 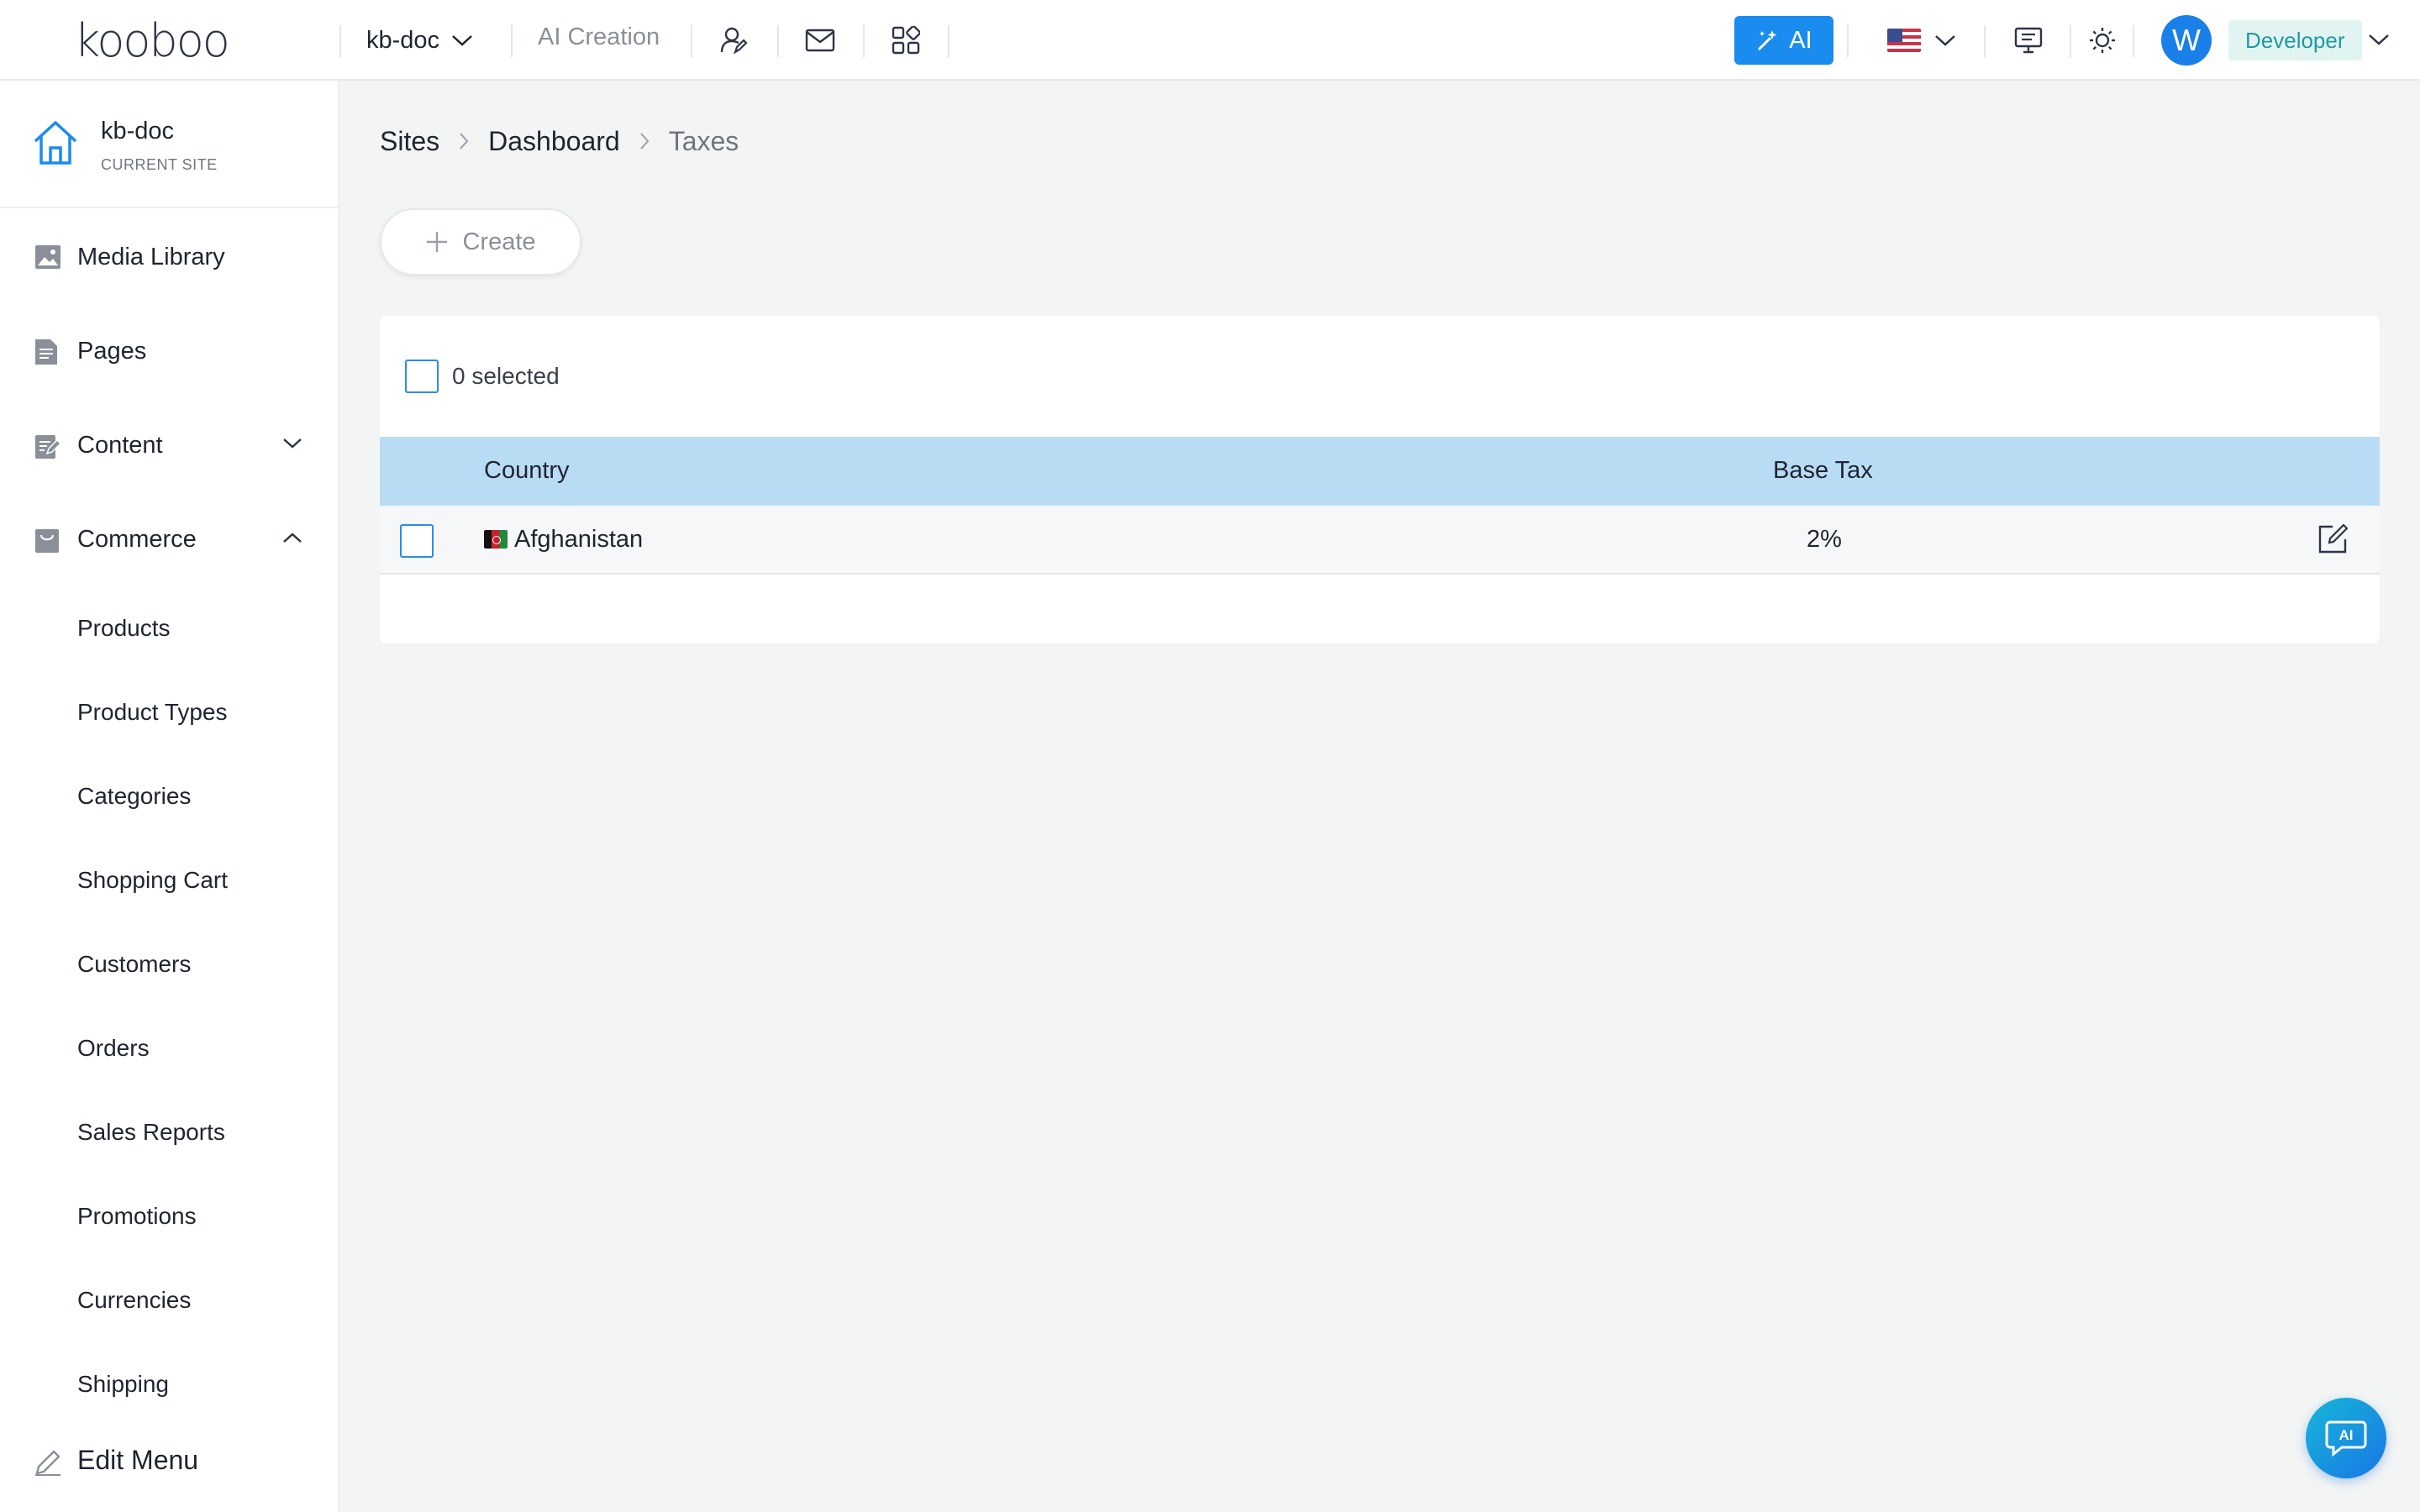 I want to click on sidebar-item-media-library: Media Library, so click(x=169, y=257).